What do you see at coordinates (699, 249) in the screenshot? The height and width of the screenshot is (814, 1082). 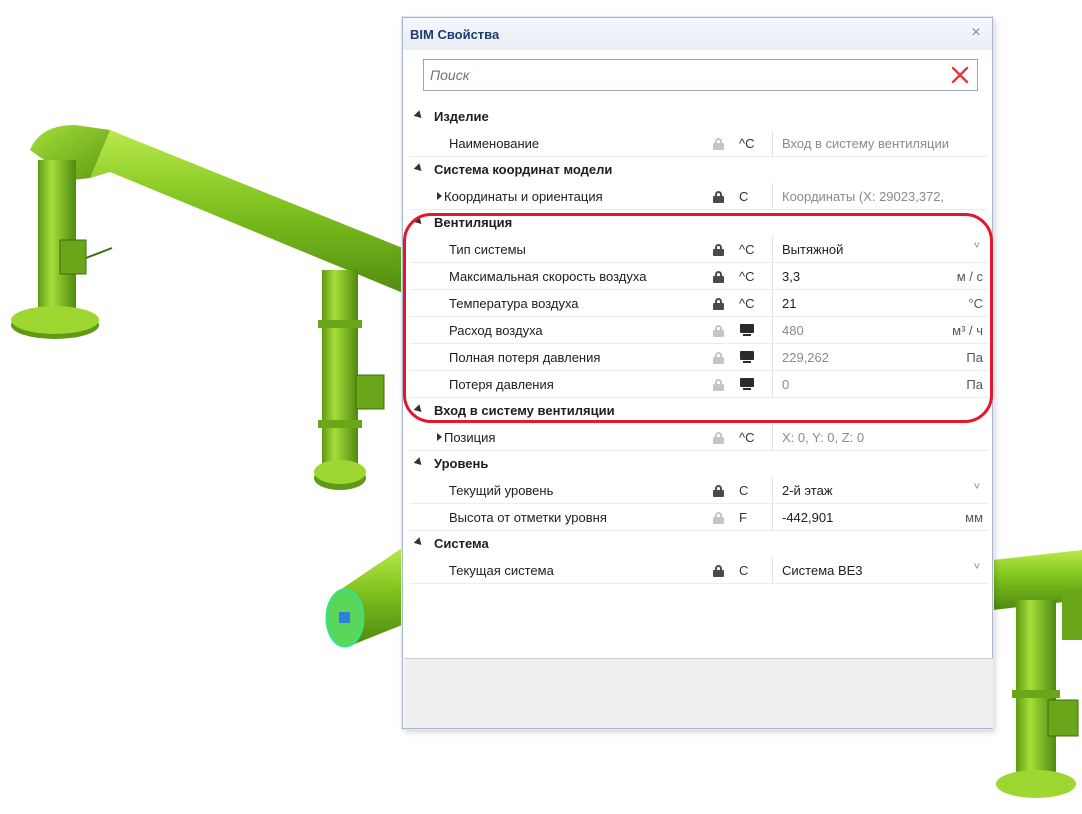 I see `property-row: Тип системы ^C Вытяжной ˅` at bounding box center [699, 249].